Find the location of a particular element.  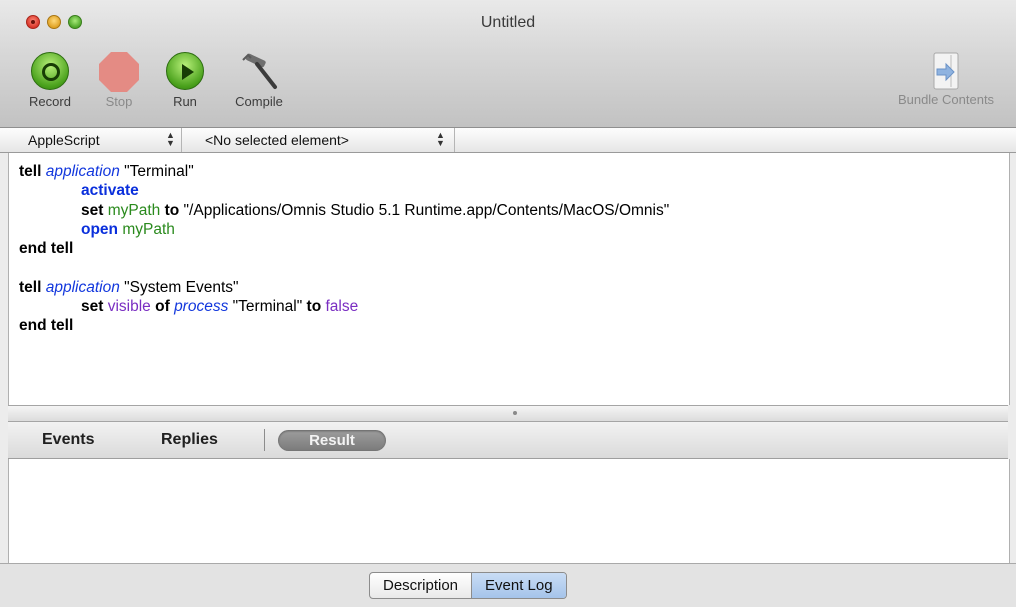

stop-label: Stop is located at coordinates (119, 101).